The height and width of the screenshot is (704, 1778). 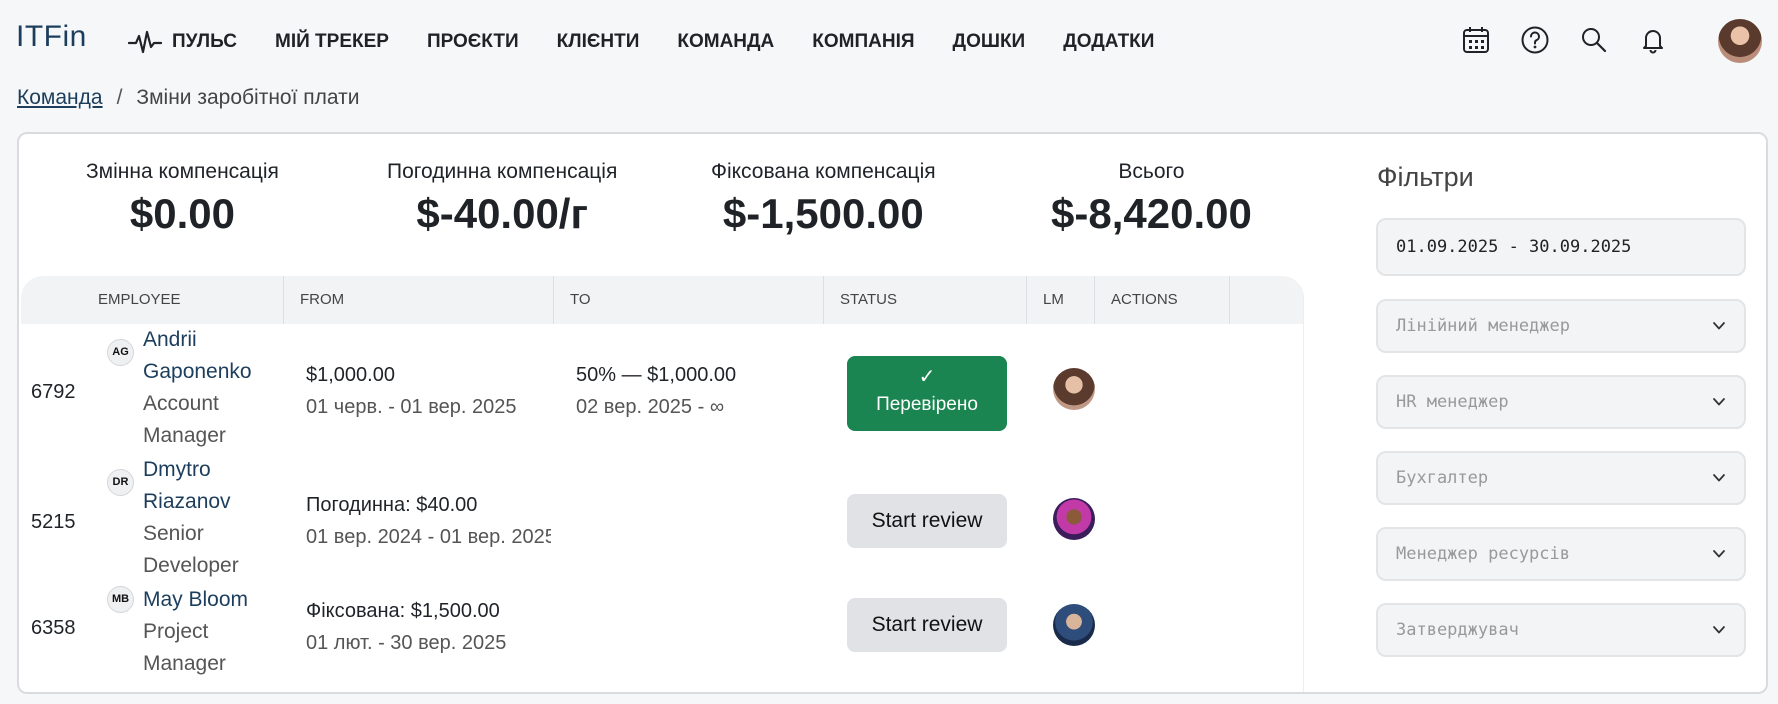 What do you see at coordinates (1561, 402) in the screenshot?
I see `hr-manager-filter: HR менеджер` at bounding box center [1561, 402].